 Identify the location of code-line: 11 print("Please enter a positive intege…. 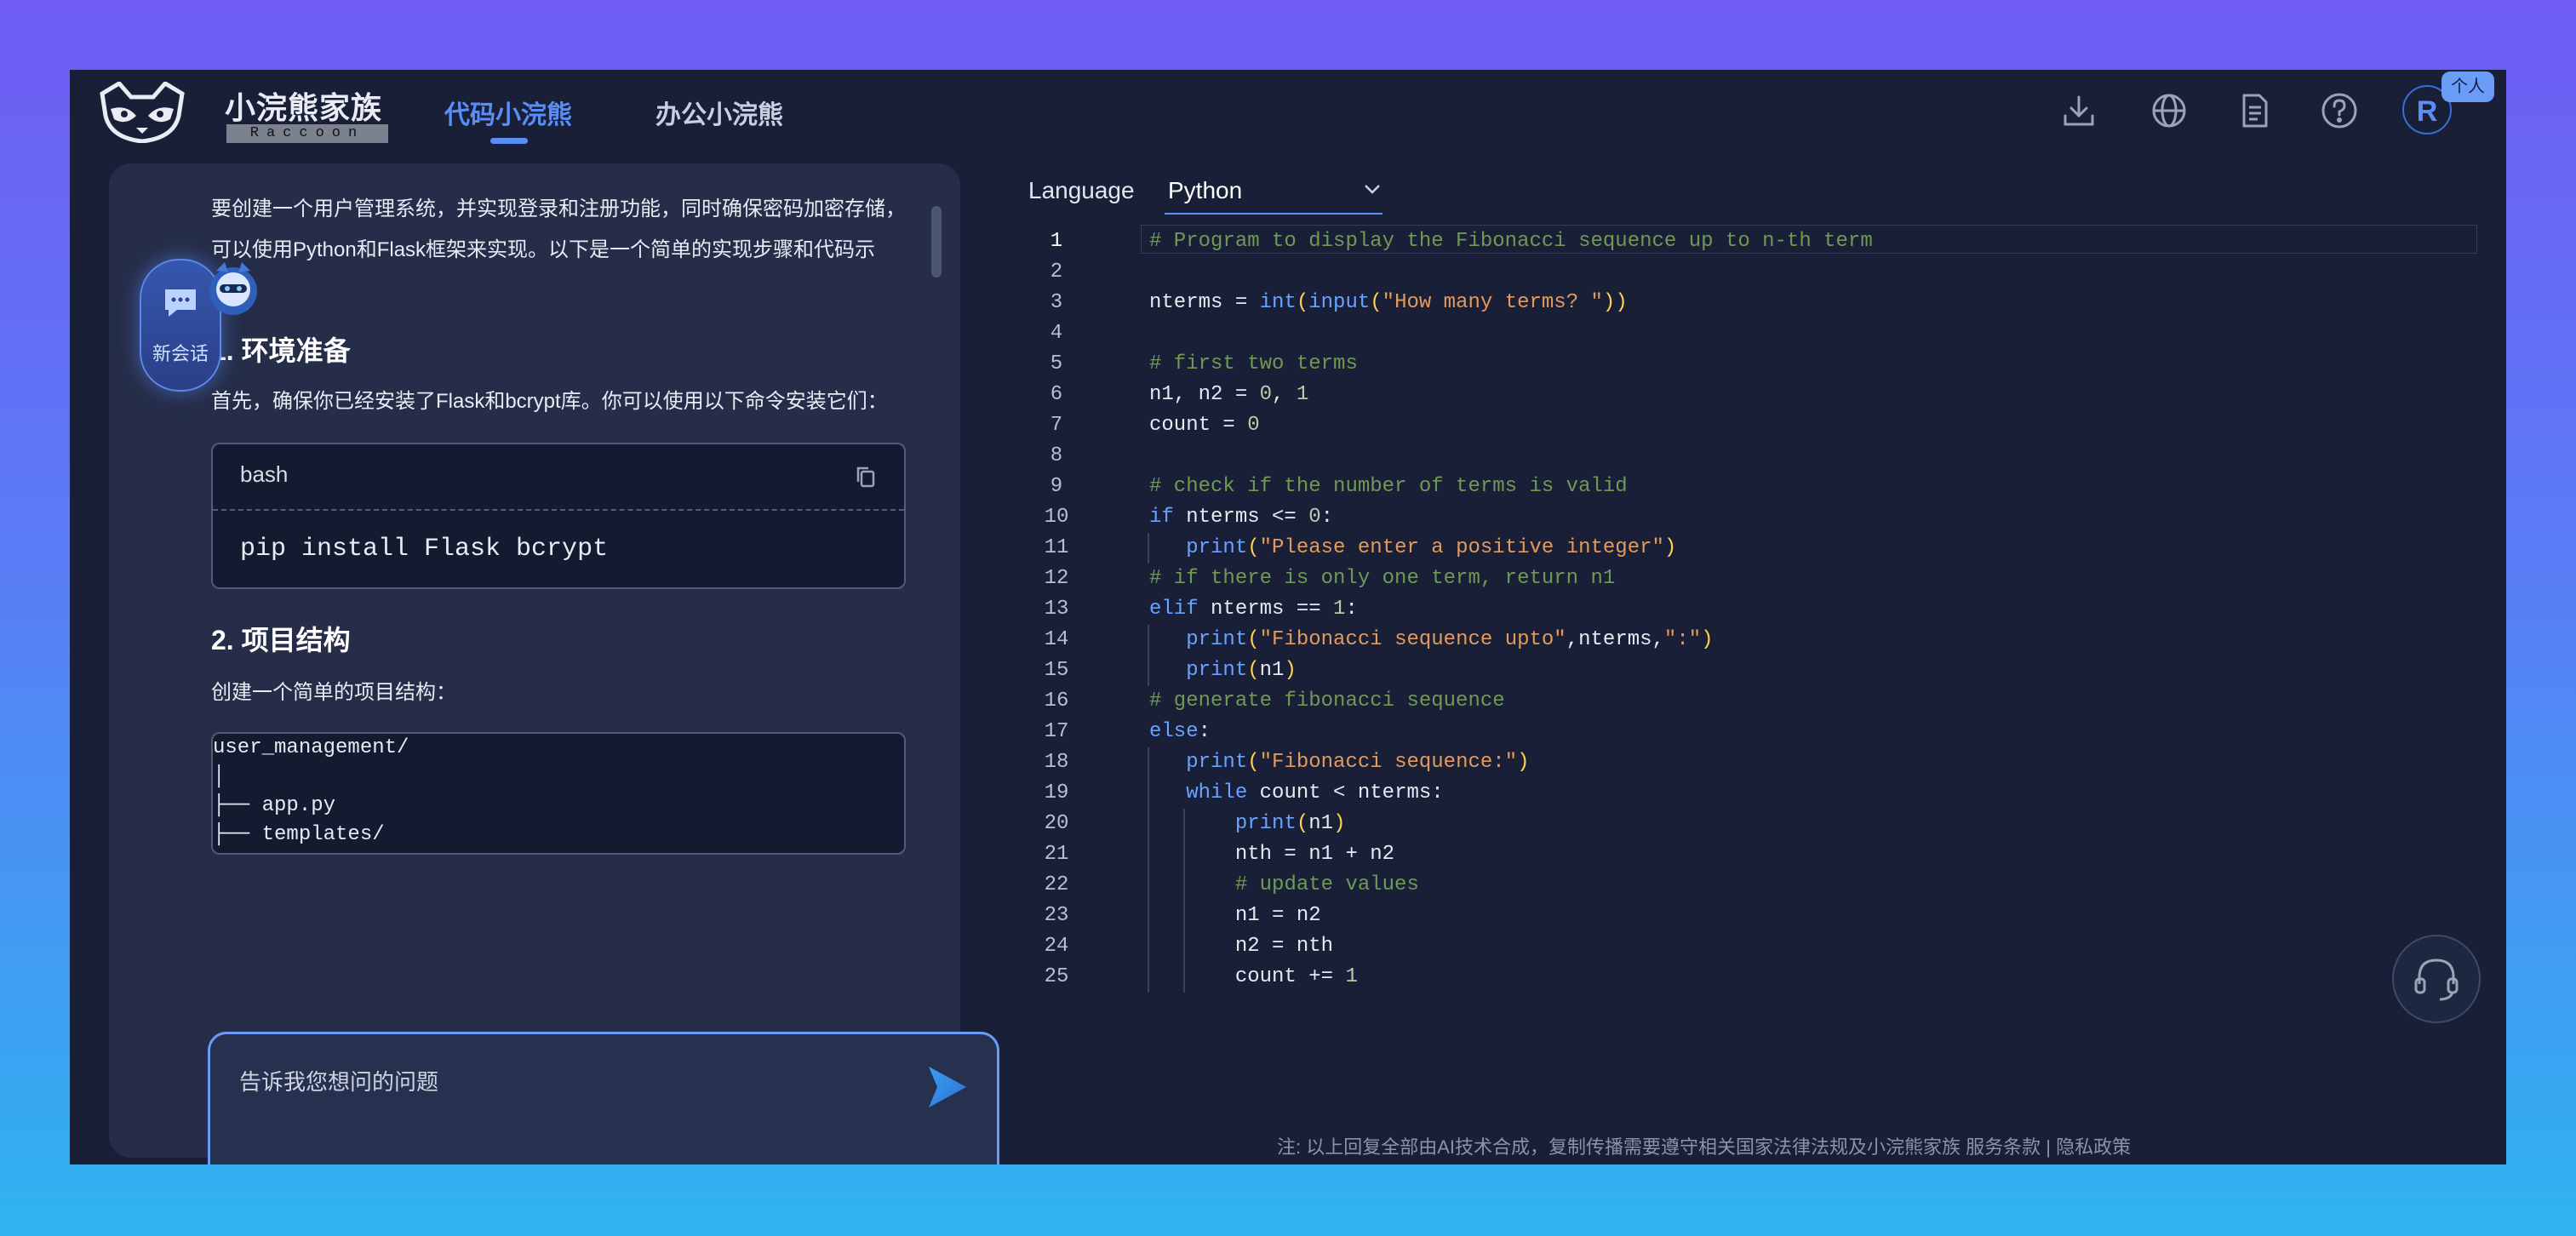
(1747, 548).